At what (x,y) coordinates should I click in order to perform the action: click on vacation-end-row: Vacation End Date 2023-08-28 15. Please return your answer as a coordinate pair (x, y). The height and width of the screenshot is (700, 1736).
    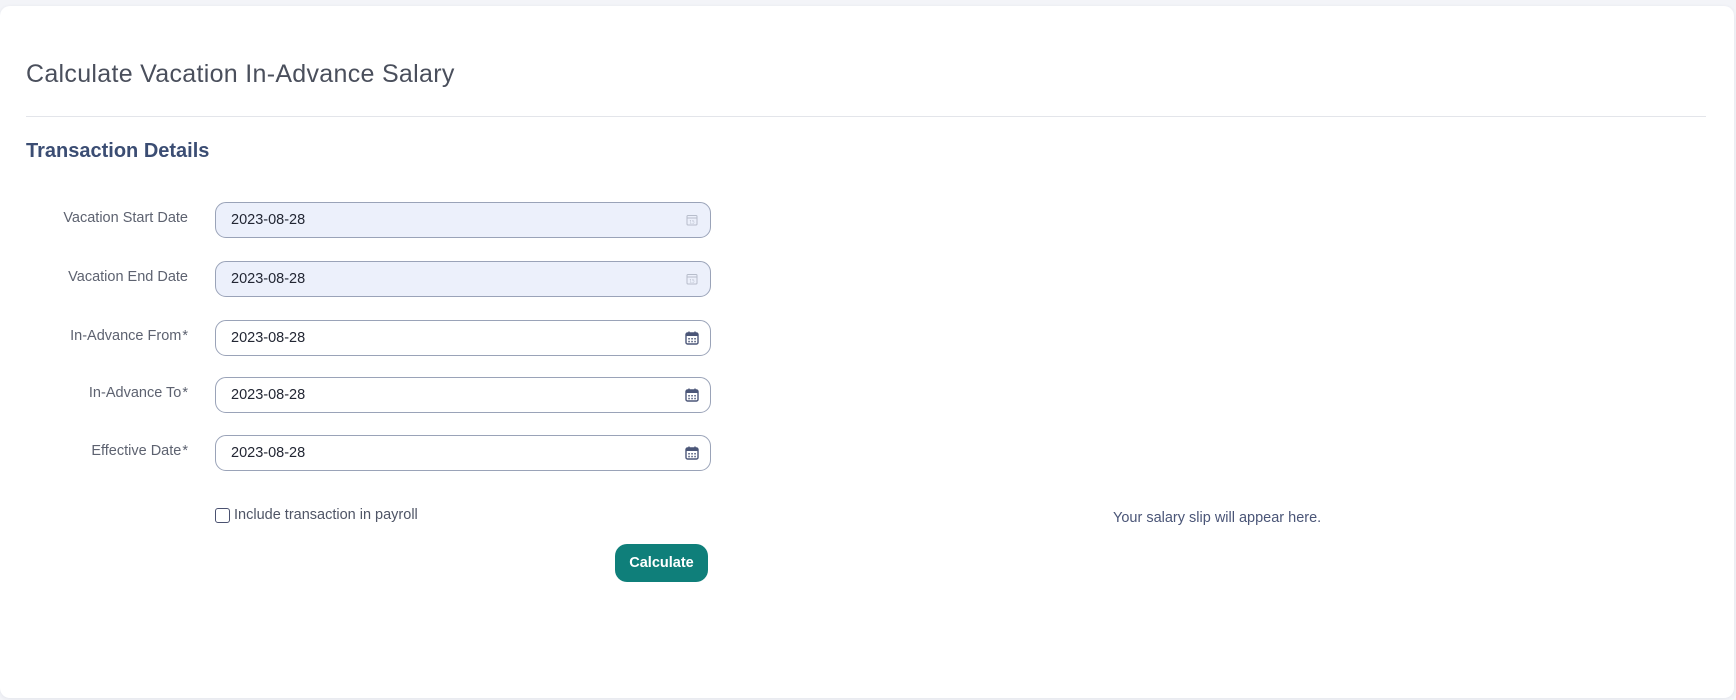
    Looking at the image, I should click on (360, 280).